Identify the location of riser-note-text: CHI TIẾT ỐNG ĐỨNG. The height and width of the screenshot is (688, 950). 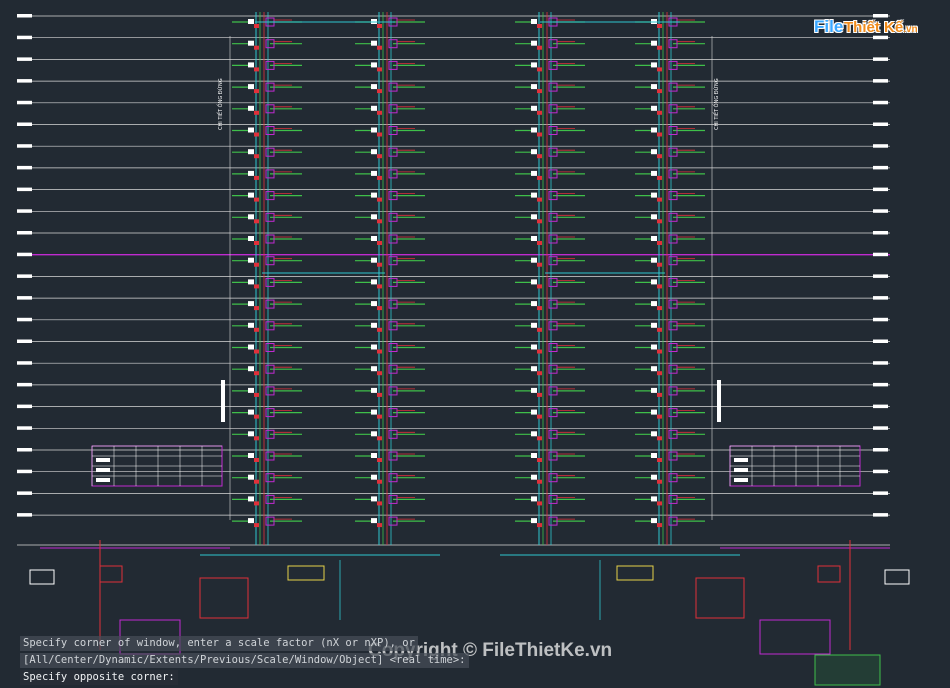
(716, 104).